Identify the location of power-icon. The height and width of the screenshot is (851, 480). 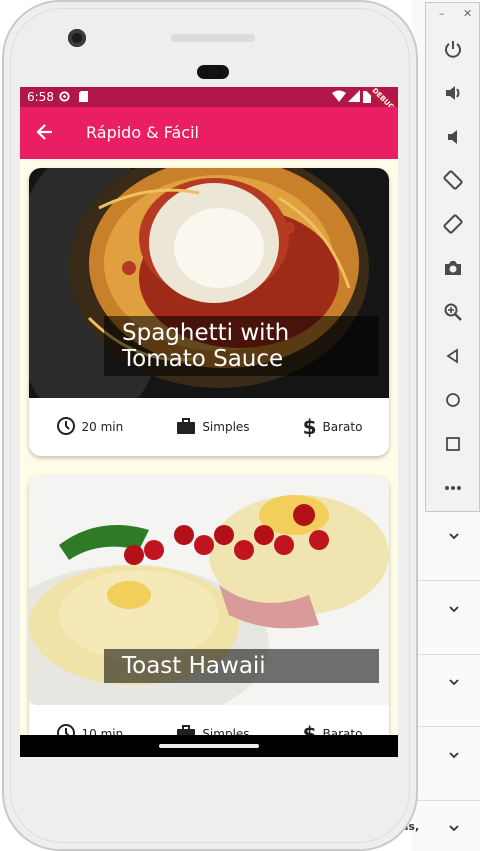
(453, 49).